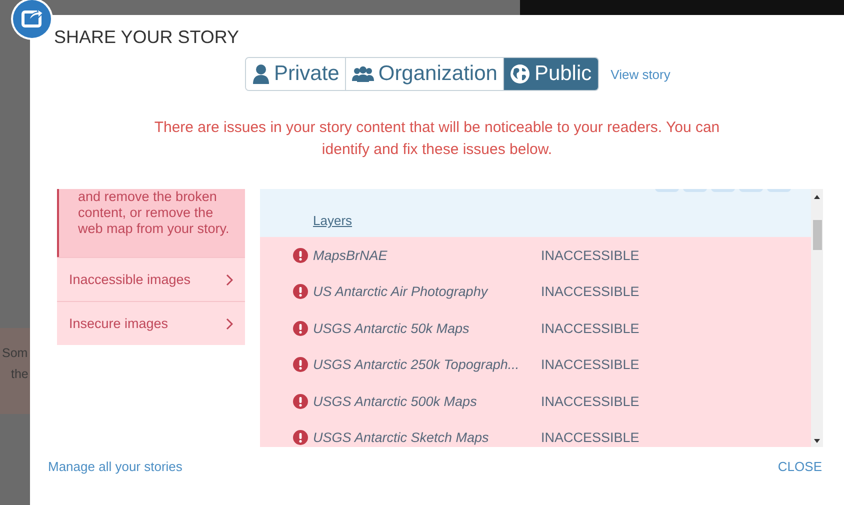 The width and height of the screenshot is (844, 505). What do you see at coordinates (401, 438) in the screenshot?
I see `layer-name: USGS Antarctic Sketch Maps` at bounding box center [401, 438].